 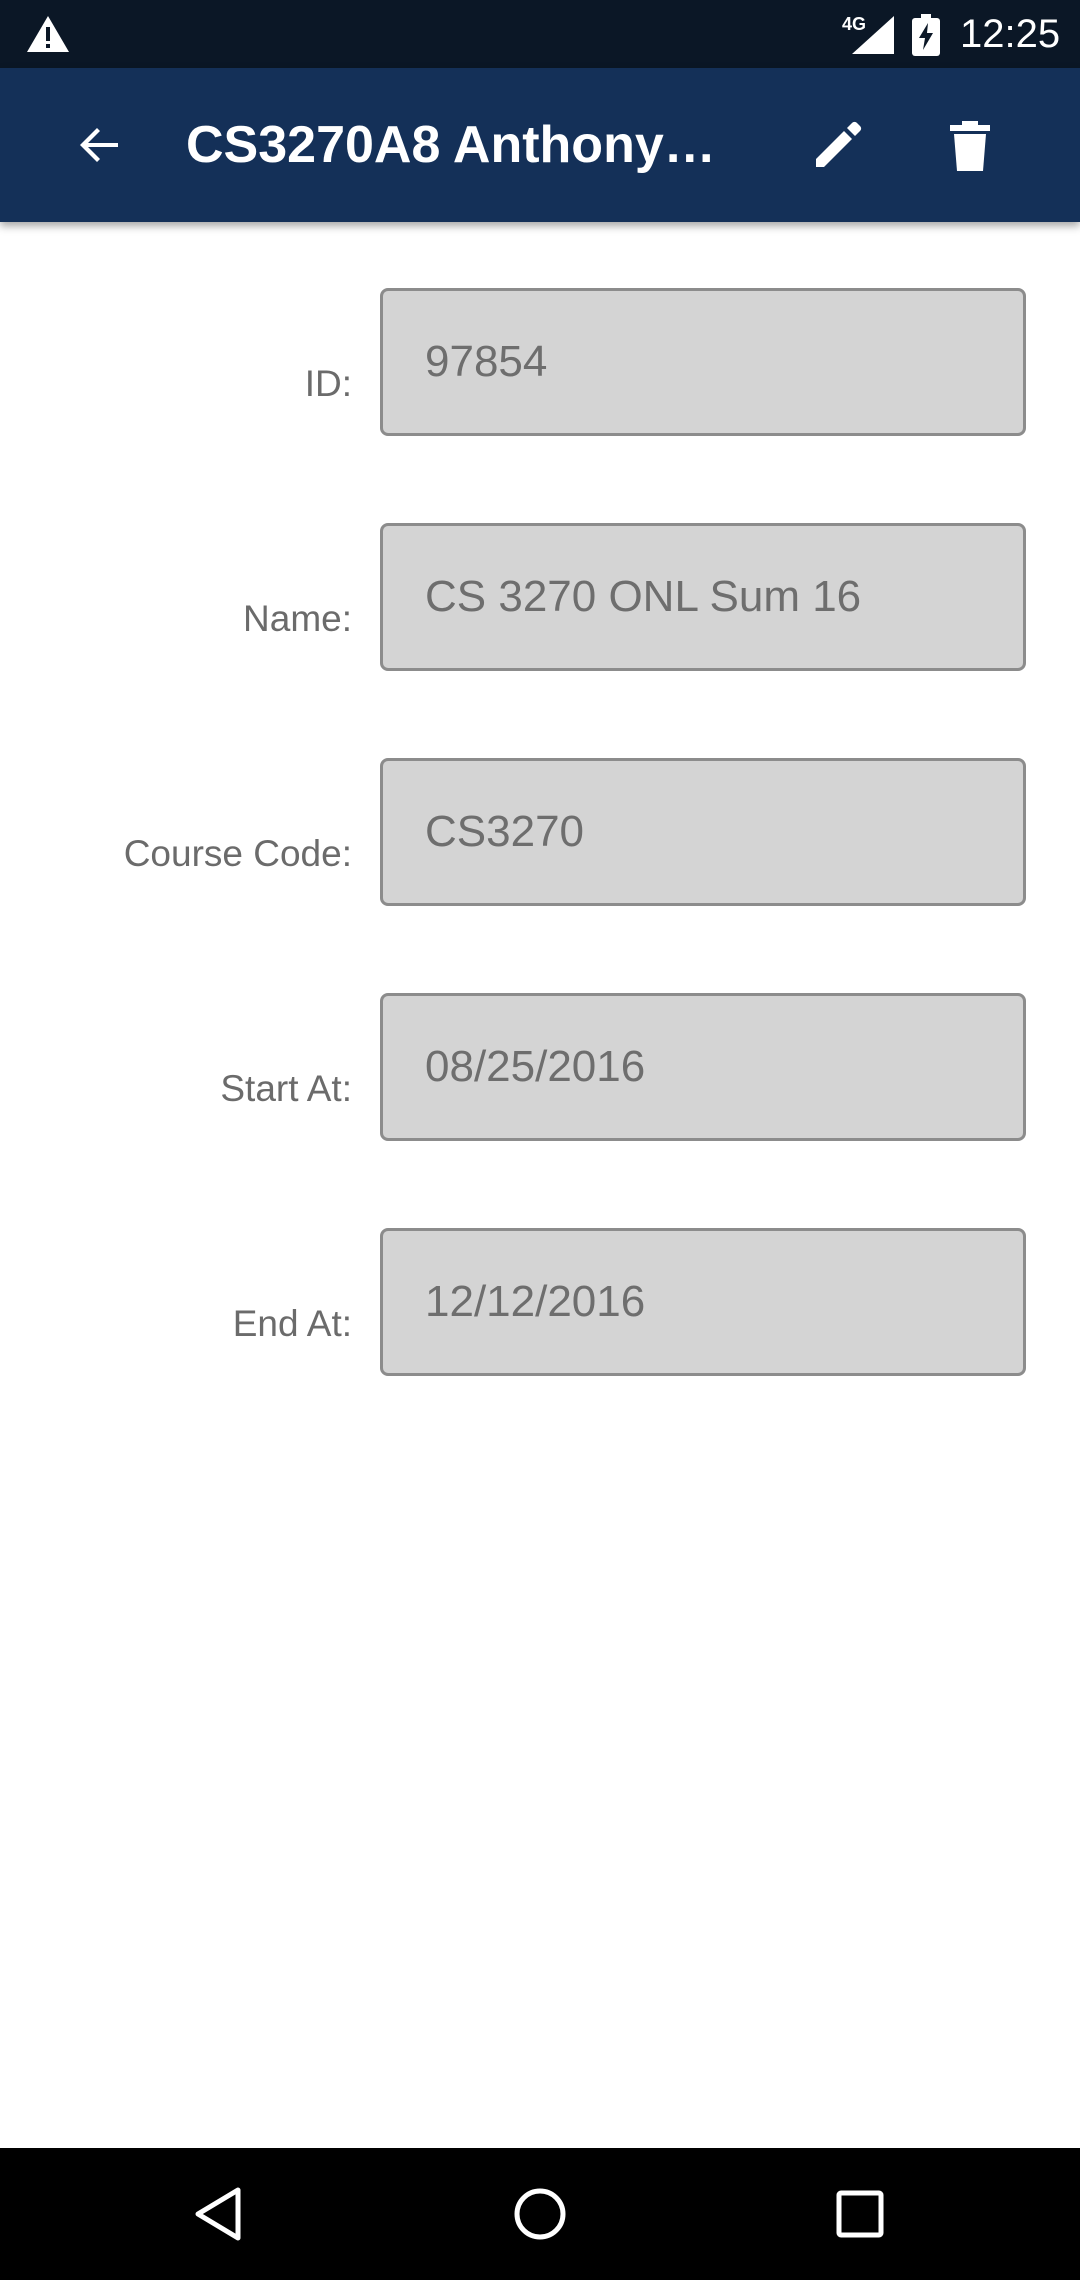 I want to click on home-icon, so click(x=540, y=2214).